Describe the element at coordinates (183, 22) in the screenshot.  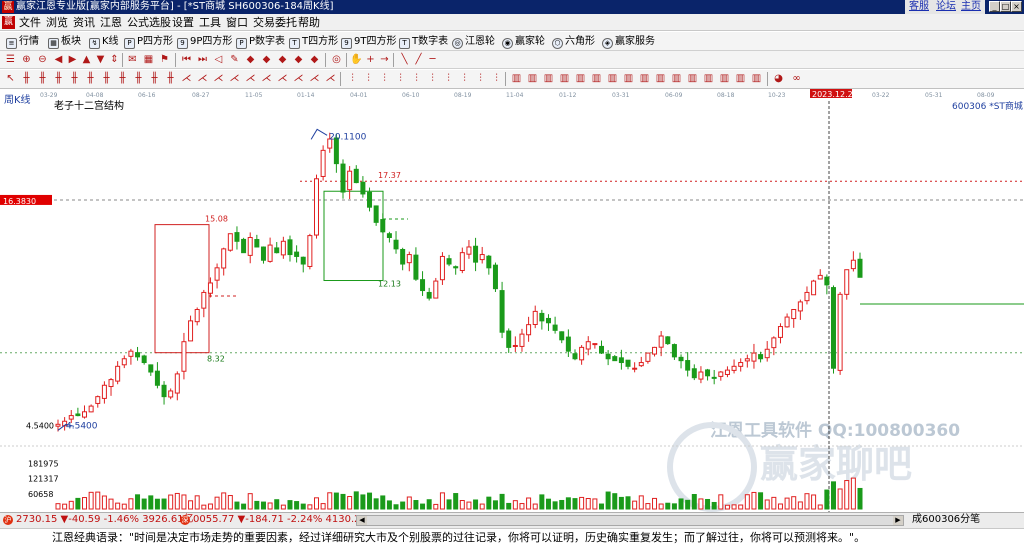
I see `menu-settings: 设置` at that location.